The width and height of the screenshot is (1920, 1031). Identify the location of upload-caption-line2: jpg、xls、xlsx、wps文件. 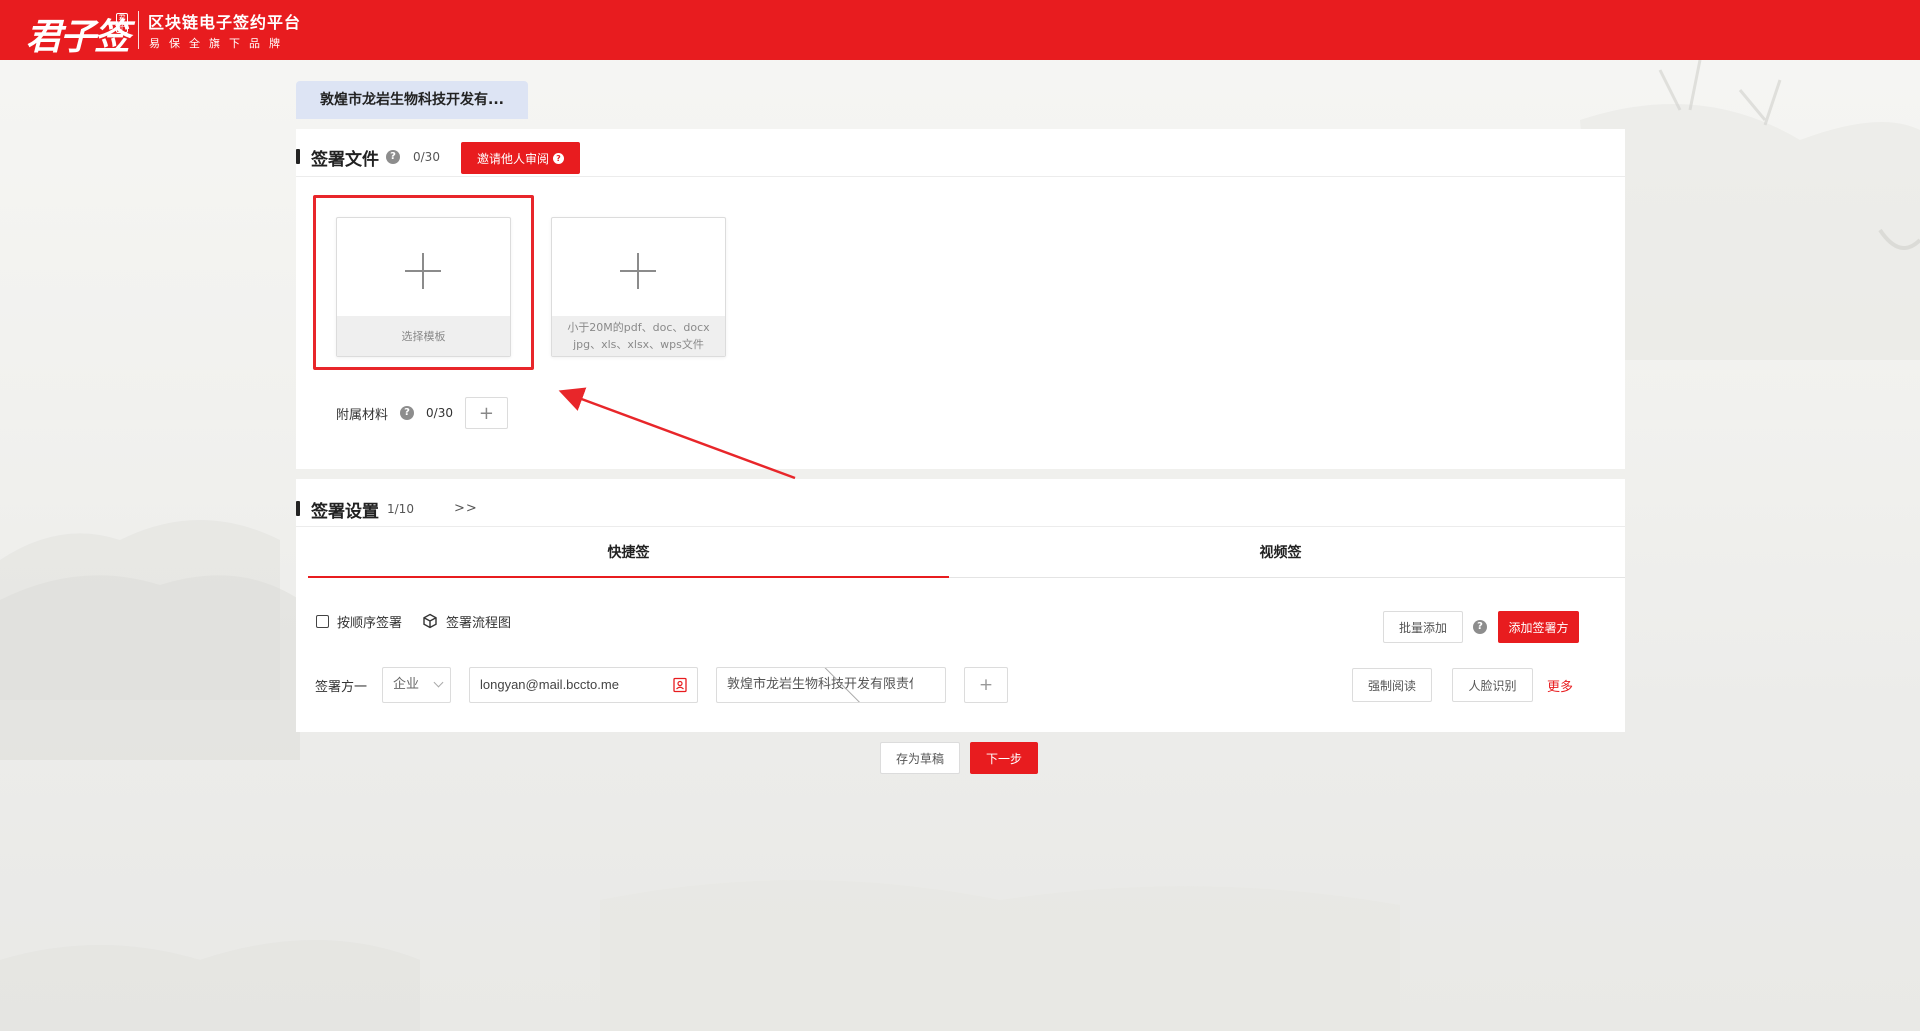
(638, 344).